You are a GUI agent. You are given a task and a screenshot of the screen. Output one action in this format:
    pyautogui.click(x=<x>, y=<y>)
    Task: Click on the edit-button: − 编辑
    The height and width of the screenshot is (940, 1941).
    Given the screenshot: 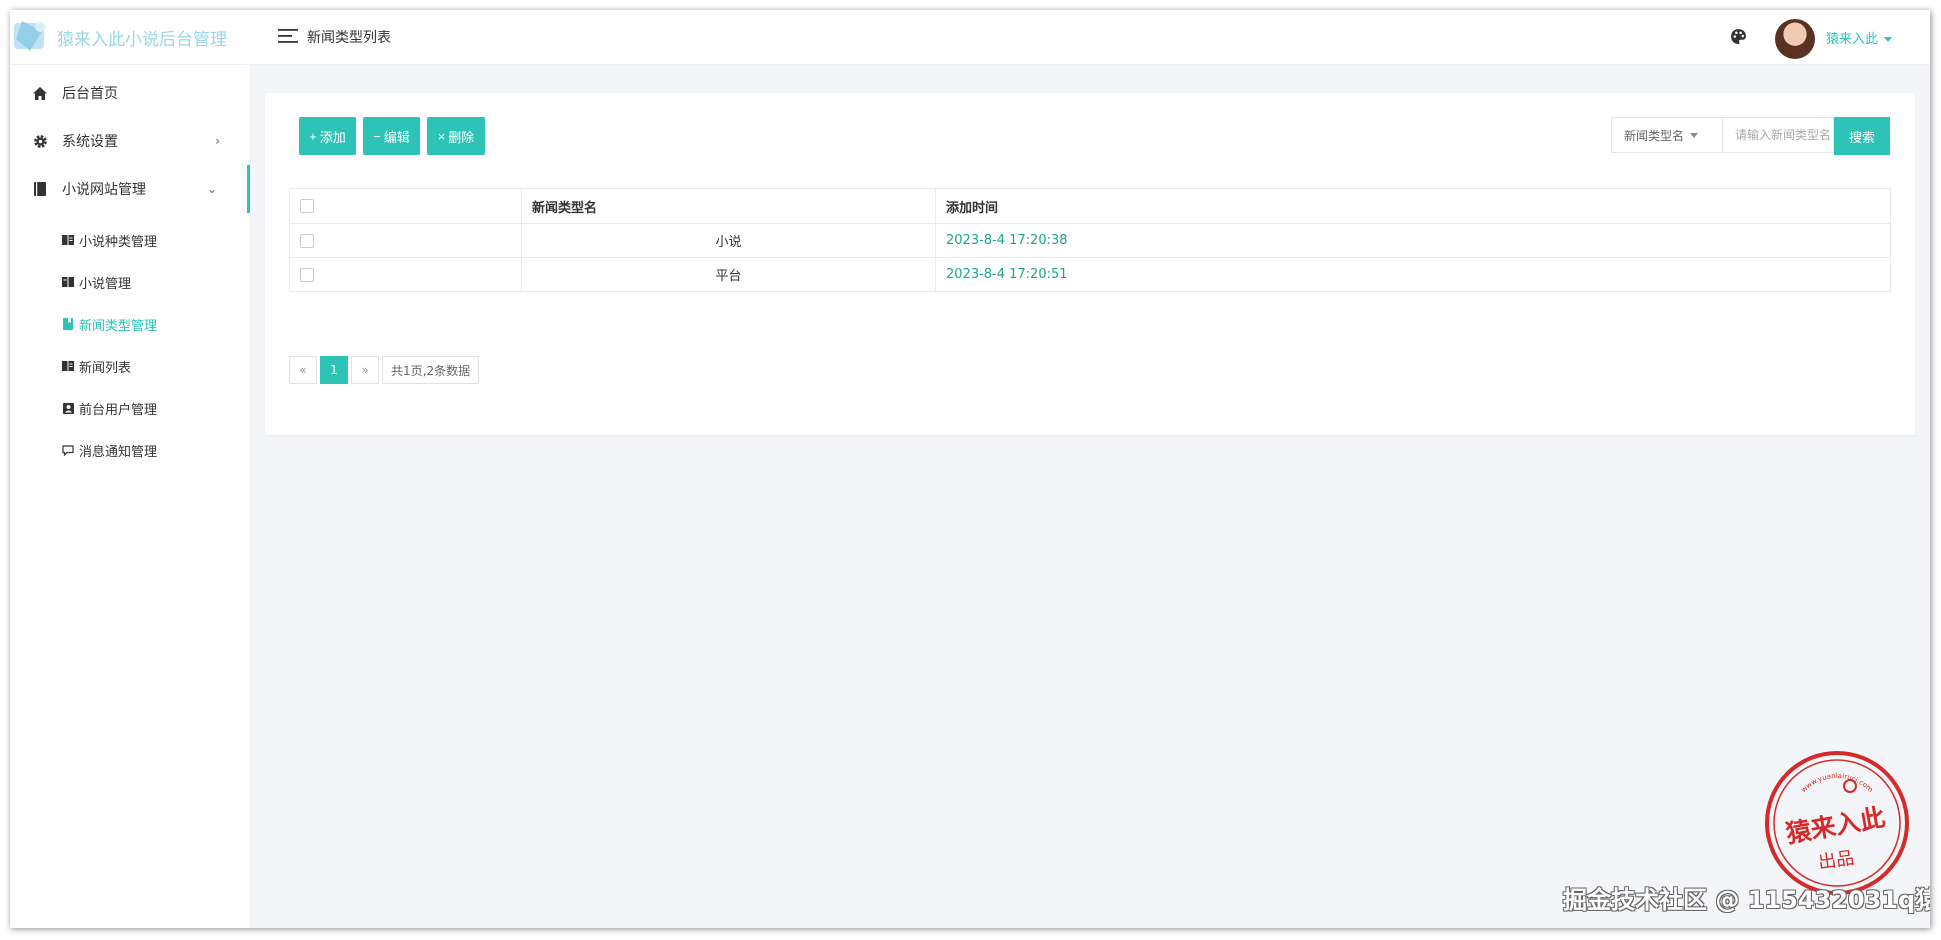 What is the action you would take?
    pyautogui.click(x=391, y=136)
    